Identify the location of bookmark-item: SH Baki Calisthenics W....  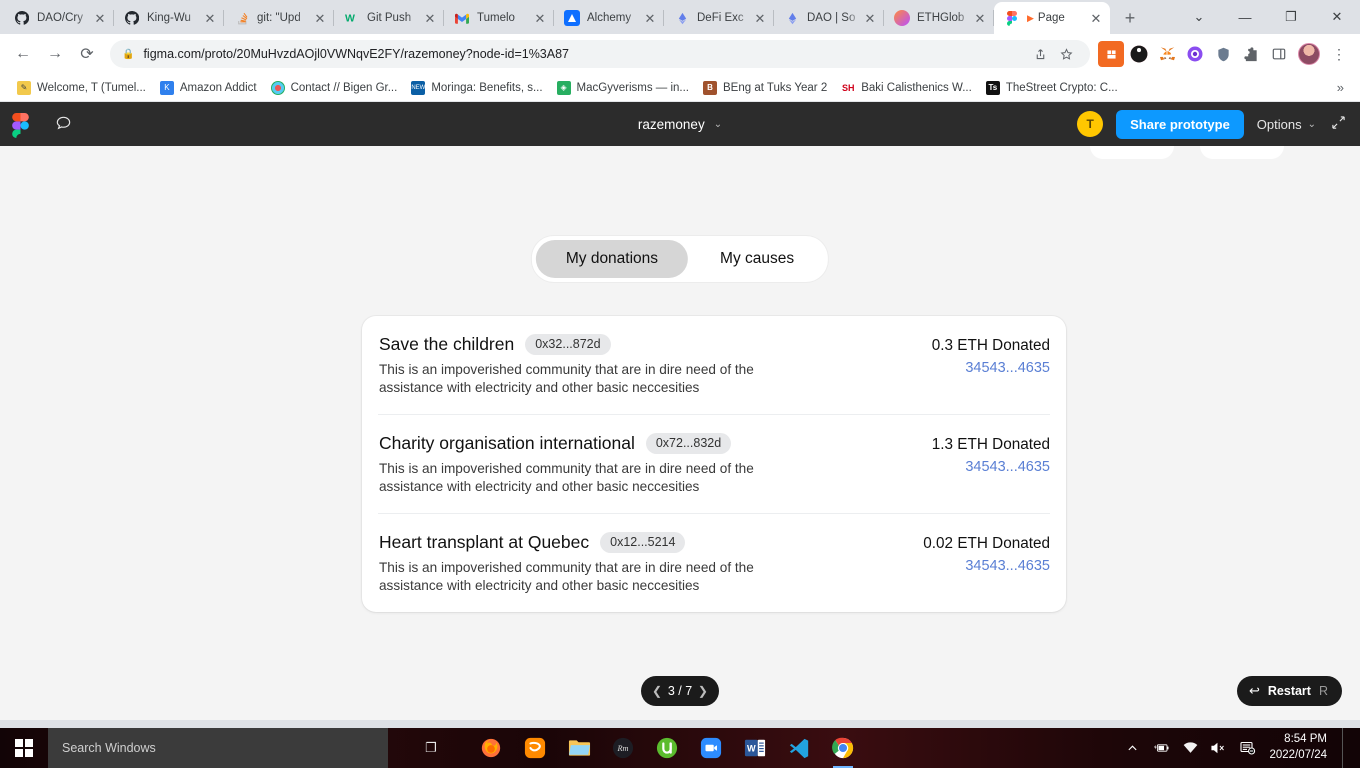
(906, 88).